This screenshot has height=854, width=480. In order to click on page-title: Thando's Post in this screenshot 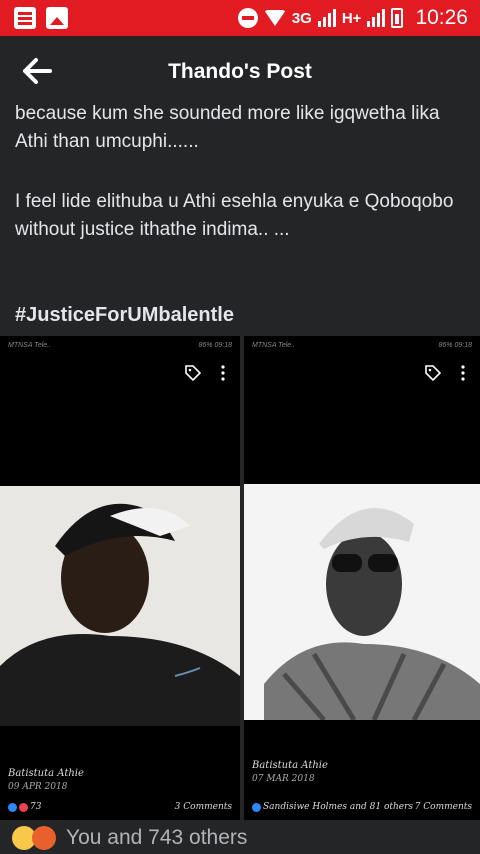, I will do `click(240, 71)`.